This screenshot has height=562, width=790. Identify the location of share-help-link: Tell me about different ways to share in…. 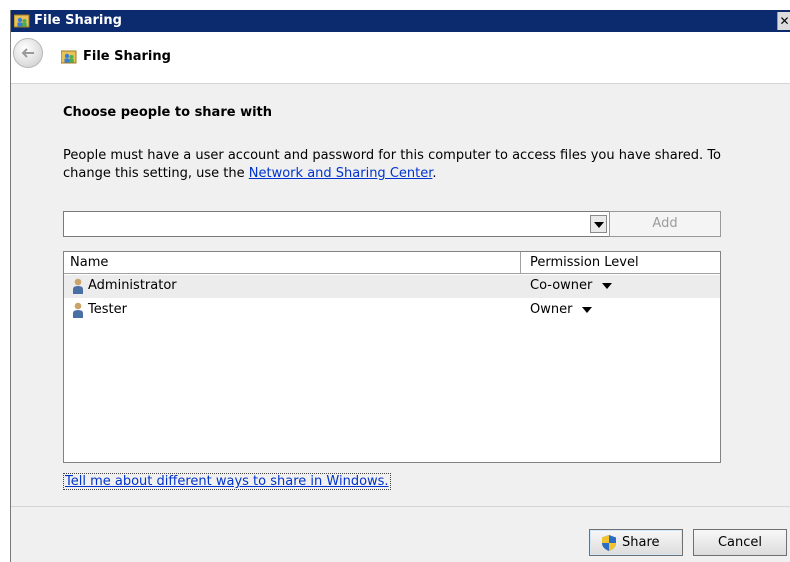
(227, 481).